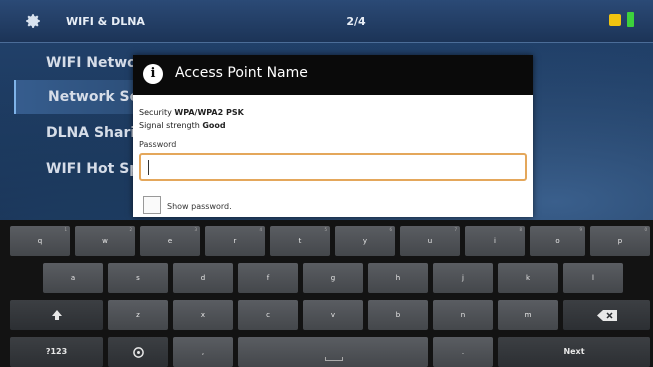 The width and height of the screenshot is (653, 367). I want to click on key-w: w2, so click(105, 241).